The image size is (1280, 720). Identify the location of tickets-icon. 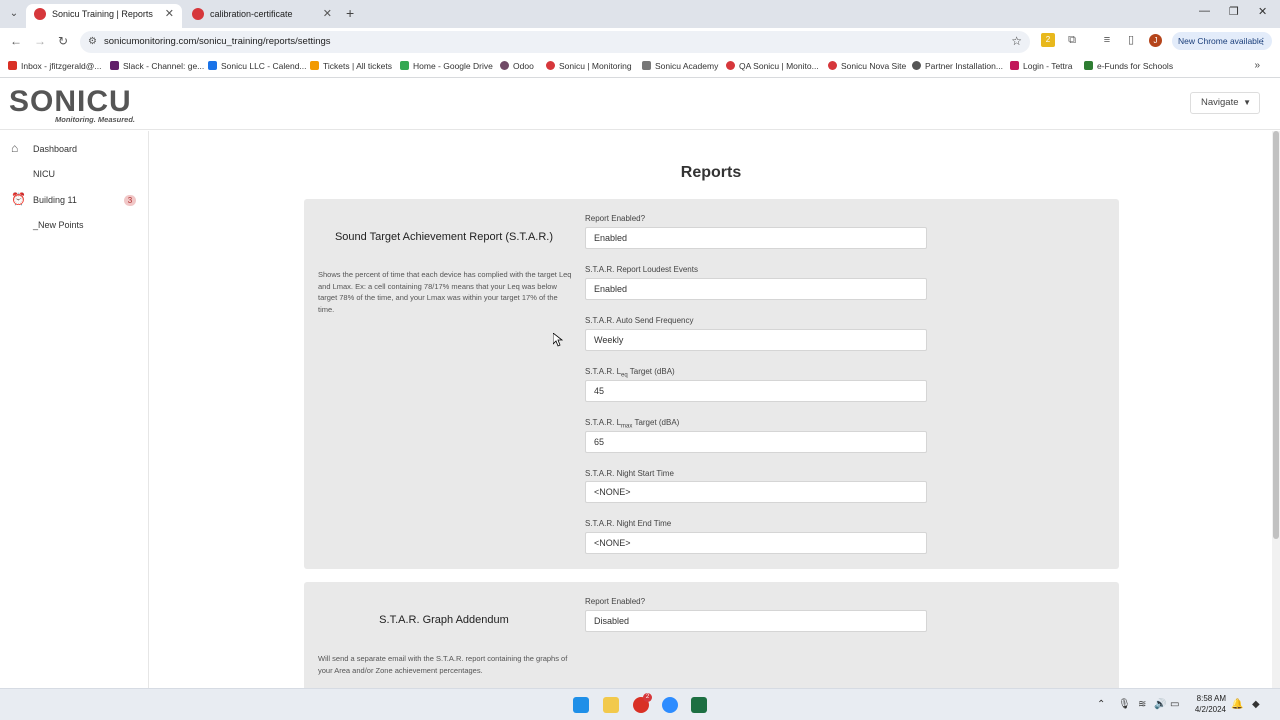
(314, 65).